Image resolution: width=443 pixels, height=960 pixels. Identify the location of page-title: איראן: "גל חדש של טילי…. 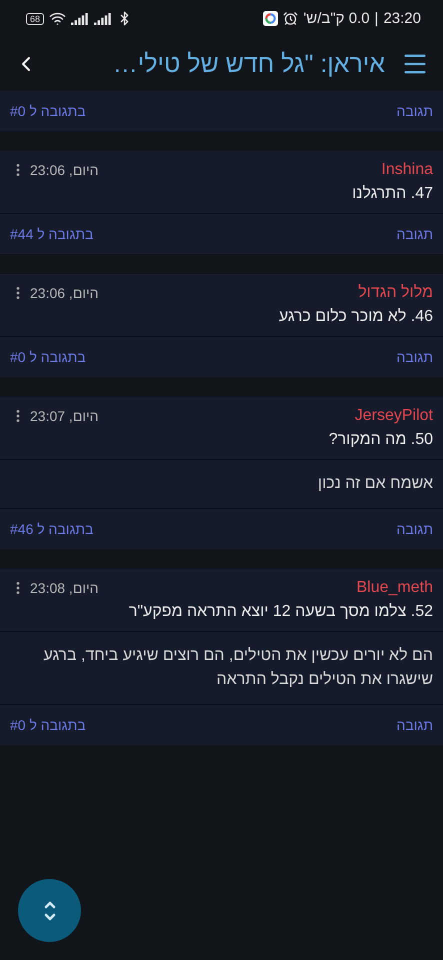
(248, 64).